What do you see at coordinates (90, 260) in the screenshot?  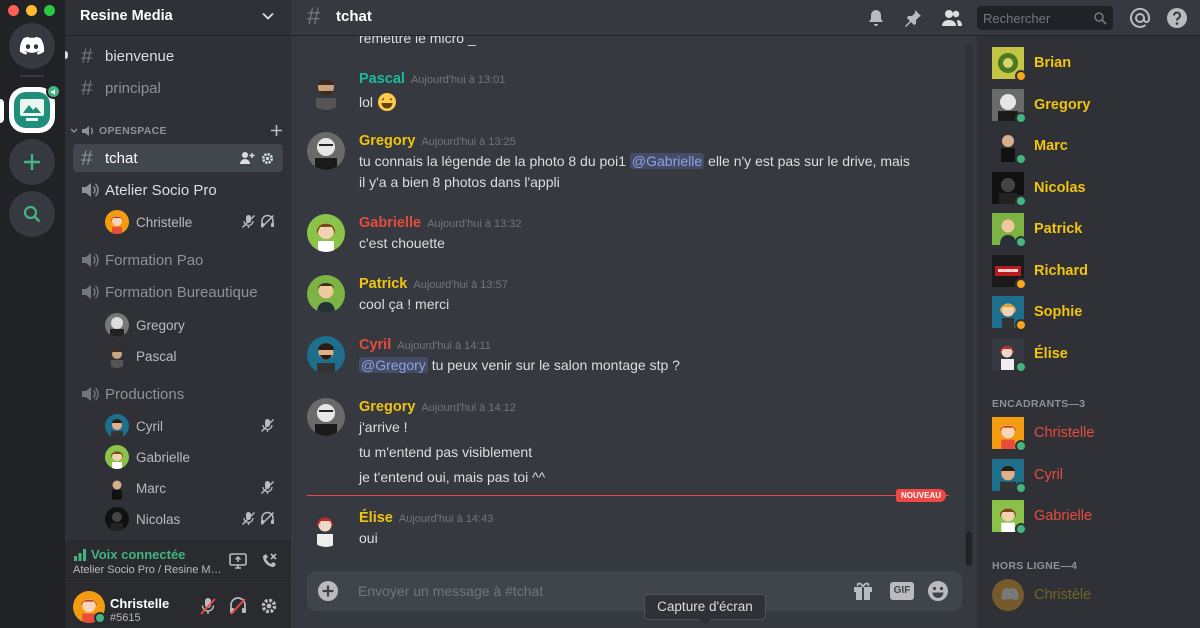 I see `speaker-icon` at bounding box center [90, 260].